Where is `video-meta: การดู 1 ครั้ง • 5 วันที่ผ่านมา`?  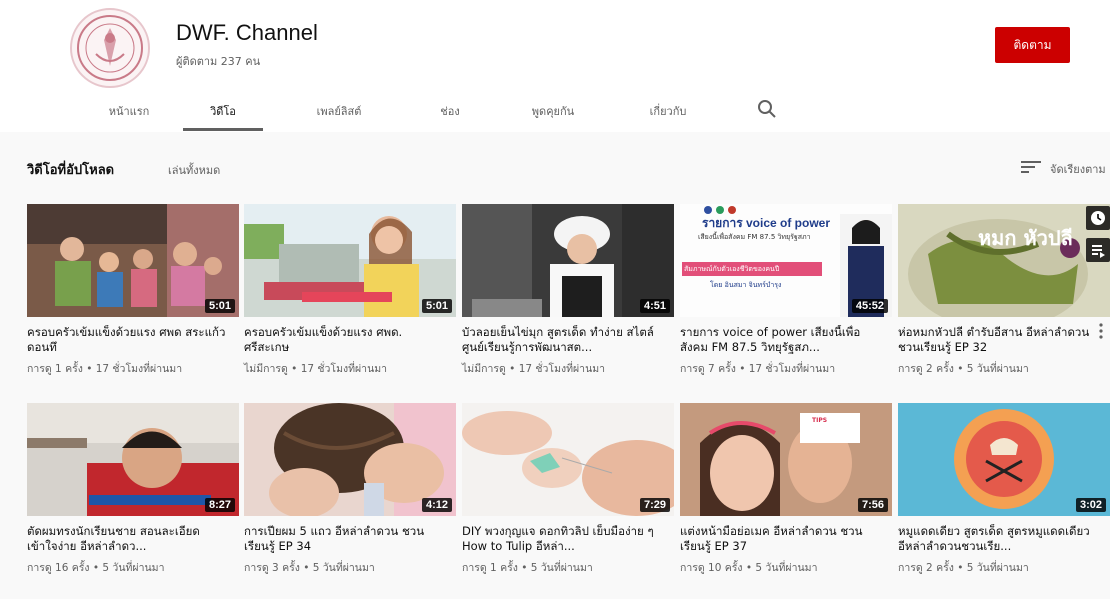 video-meta: การดู 1 ครั้ง • 5 วันที่ผ่านมา is located at coordinates (527, 568).